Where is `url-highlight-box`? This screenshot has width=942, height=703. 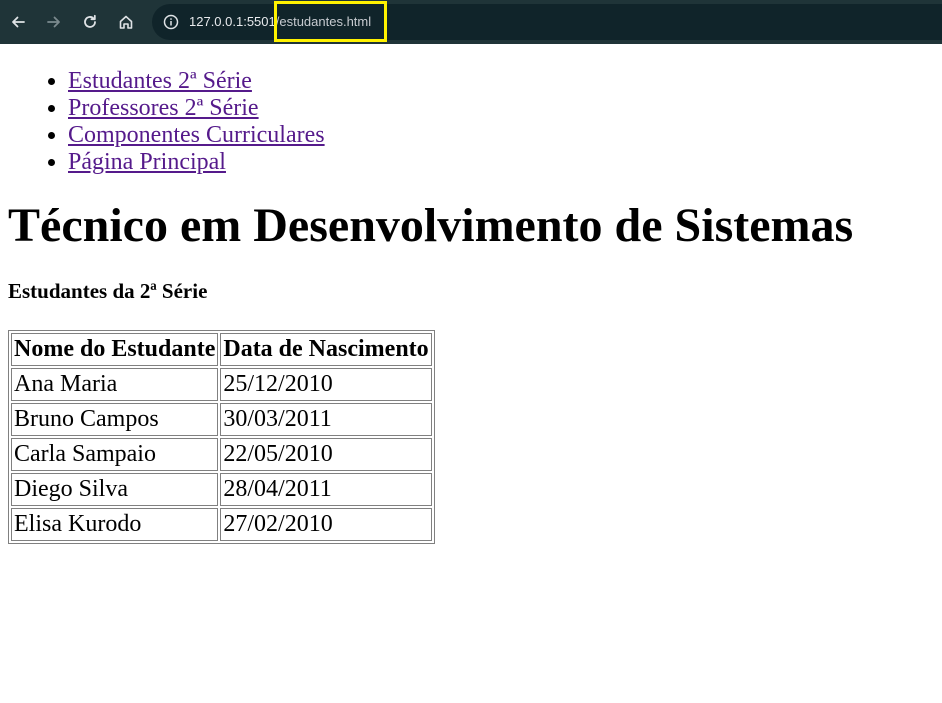 url-highlight-box is located at coordinates (330, 21).